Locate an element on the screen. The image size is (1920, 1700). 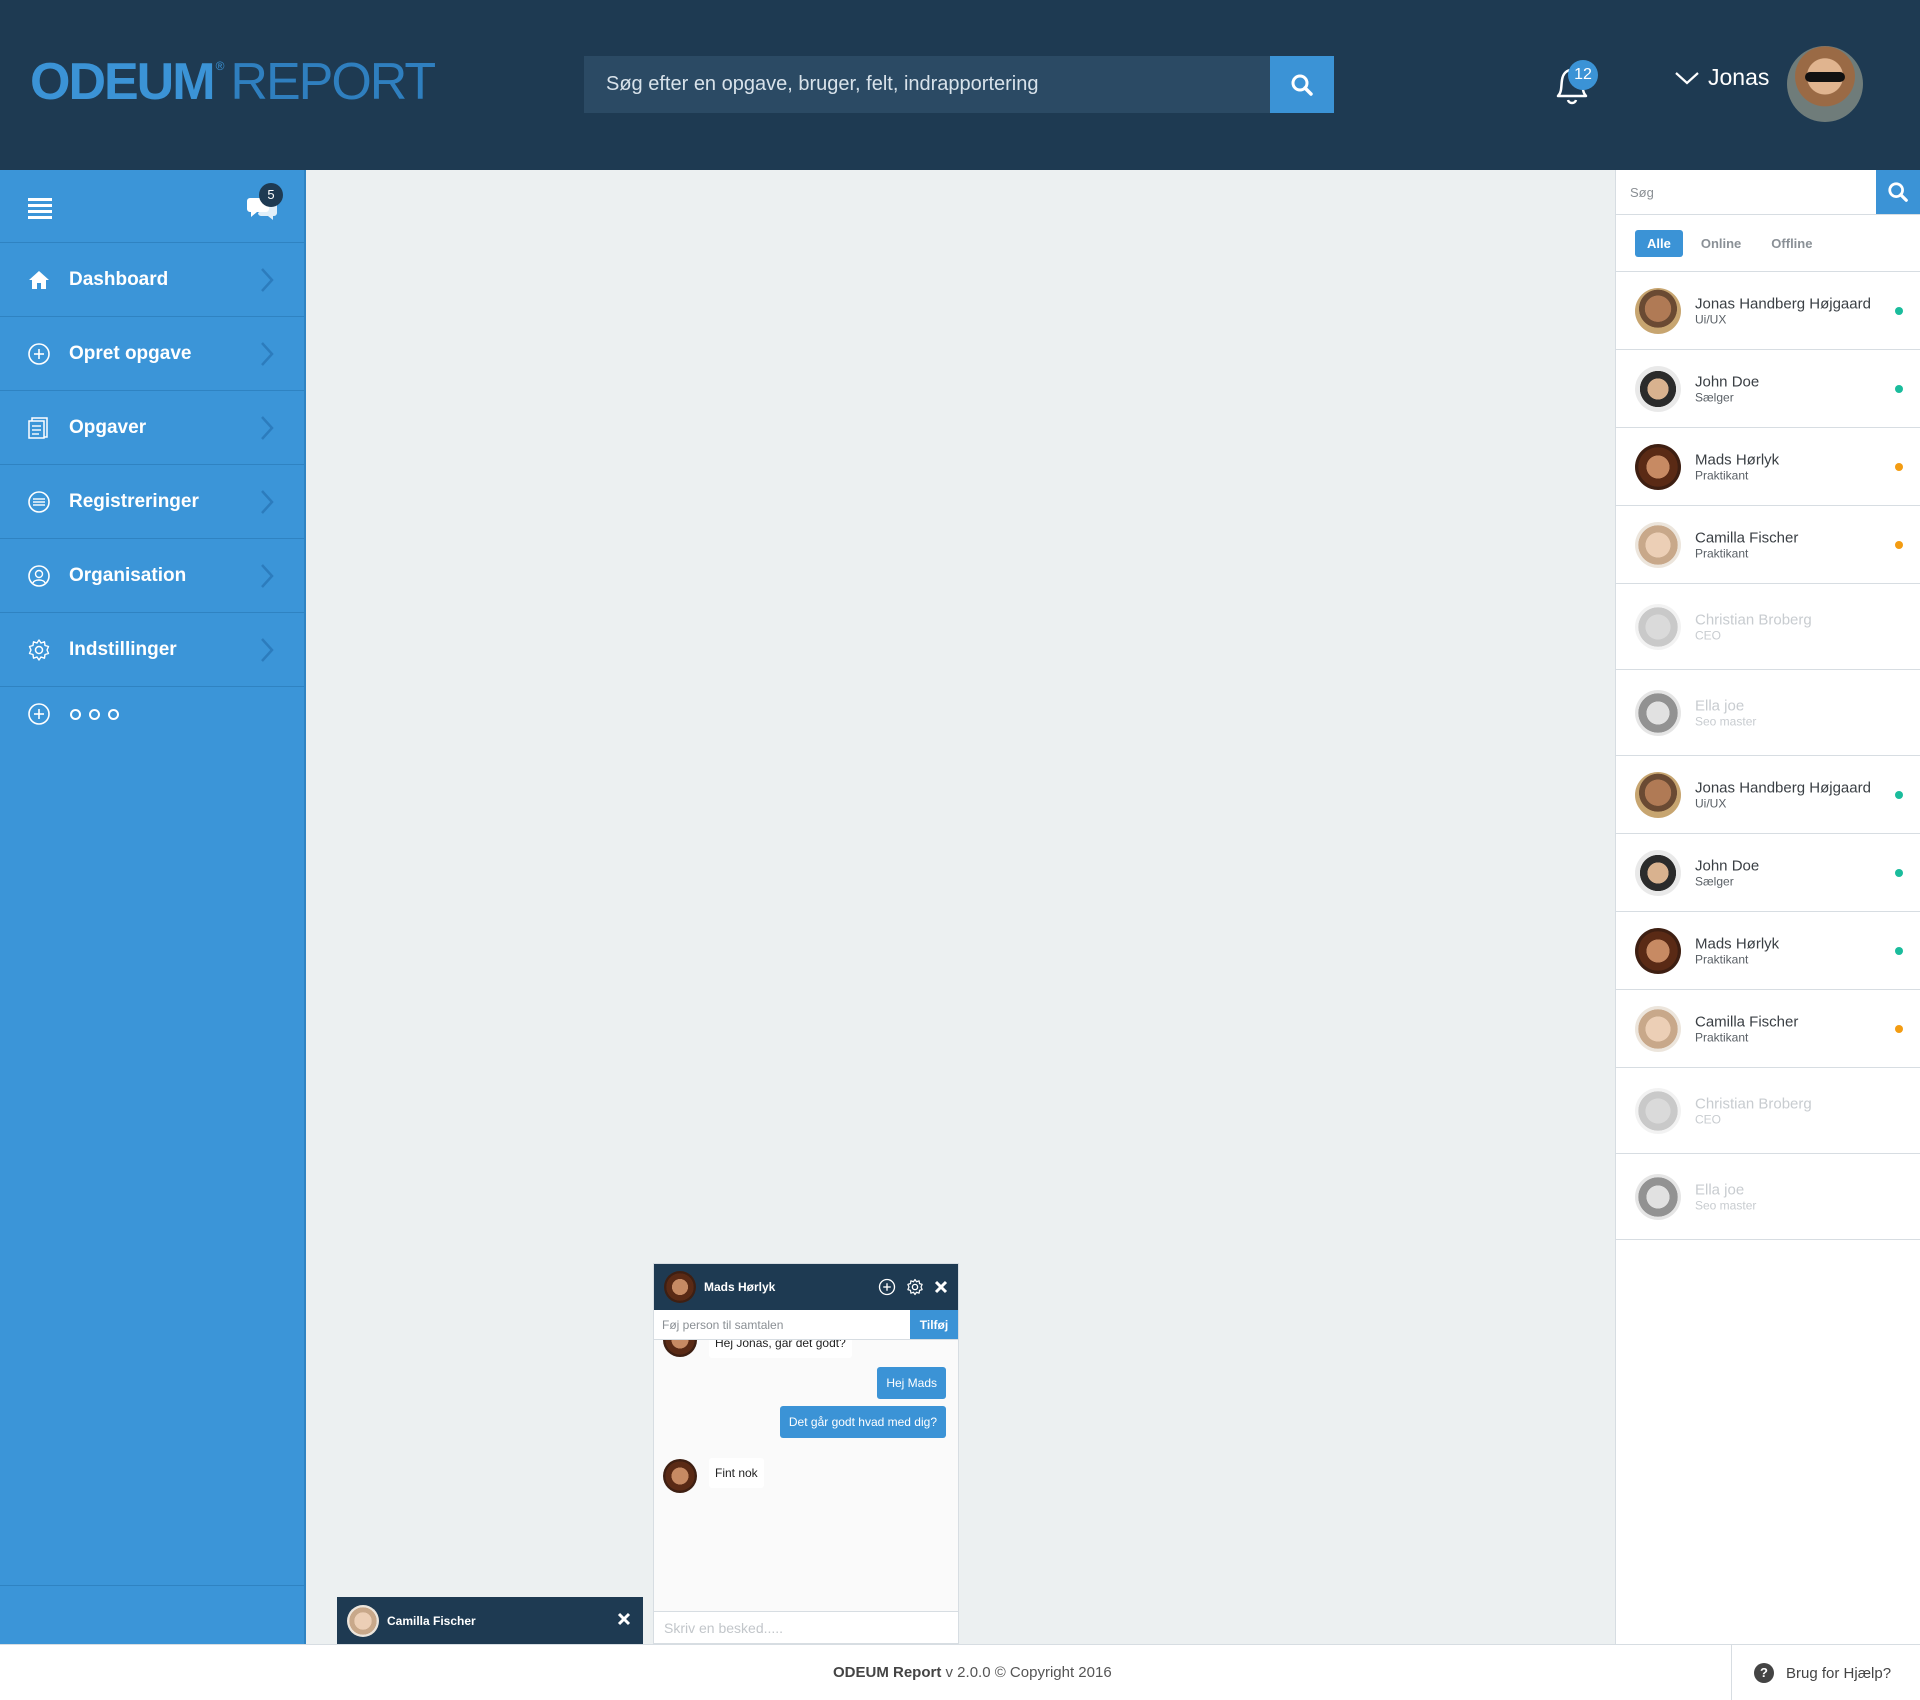
list-circle-icon is located at coordinates (39, 501).